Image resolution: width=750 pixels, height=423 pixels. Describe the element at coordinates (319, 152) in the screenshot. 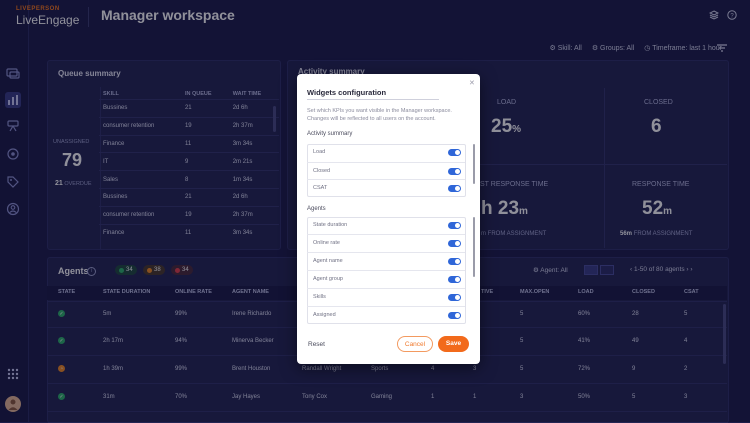

I see `kpi-label: Load` at that location.